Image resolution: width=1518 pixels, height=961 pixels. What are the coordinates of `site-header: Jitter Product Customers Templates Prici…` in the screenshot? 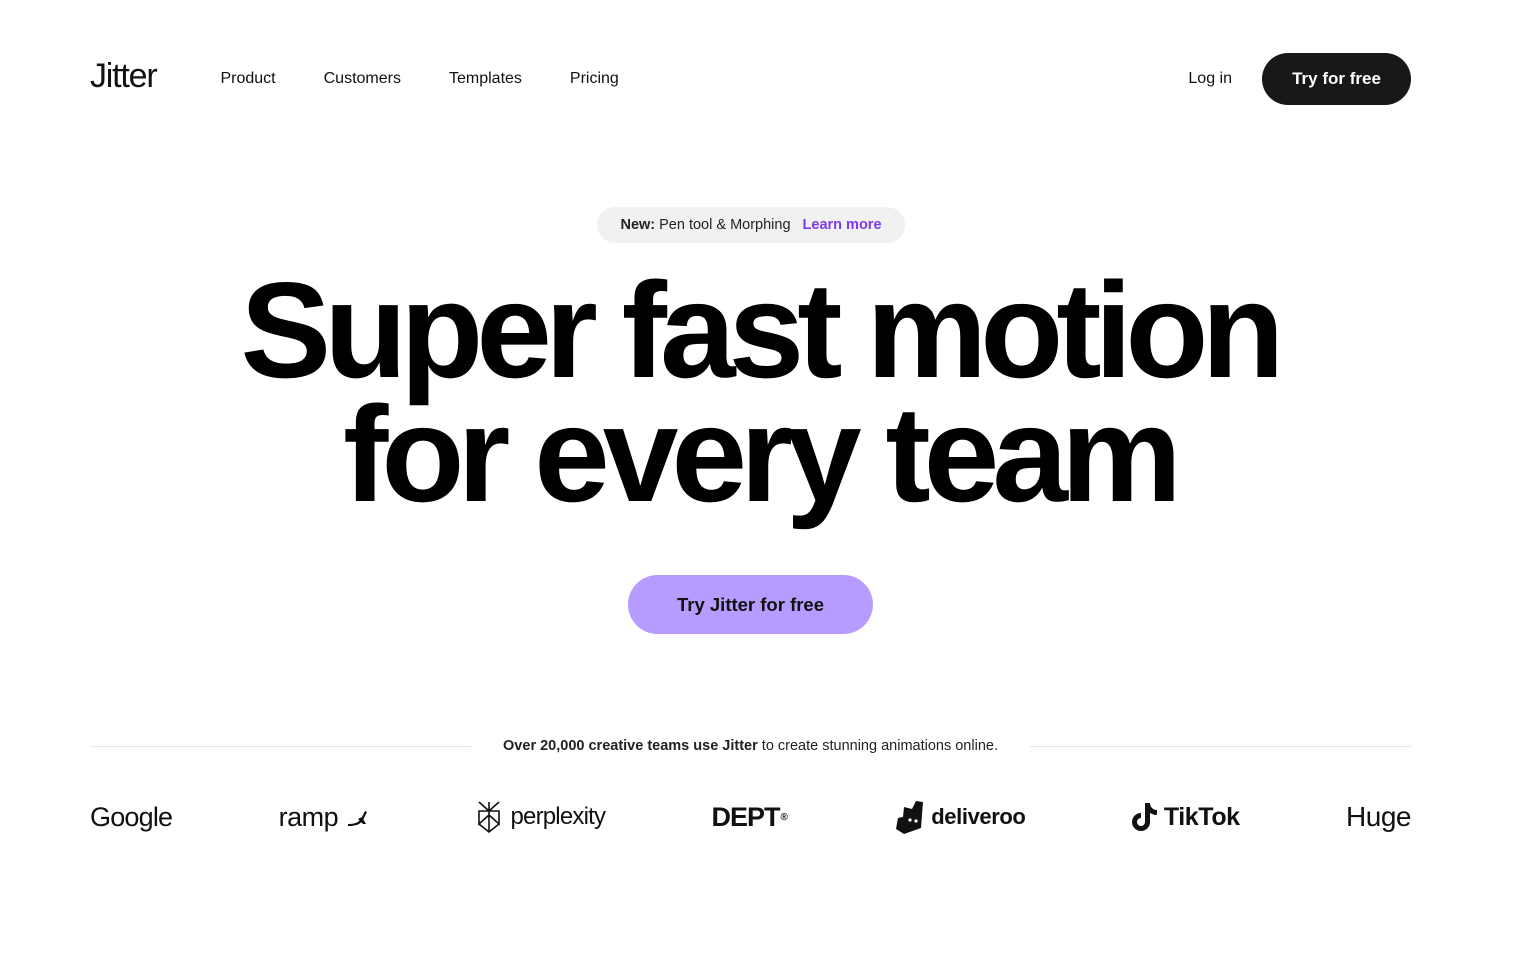 It's located at (750, 79).